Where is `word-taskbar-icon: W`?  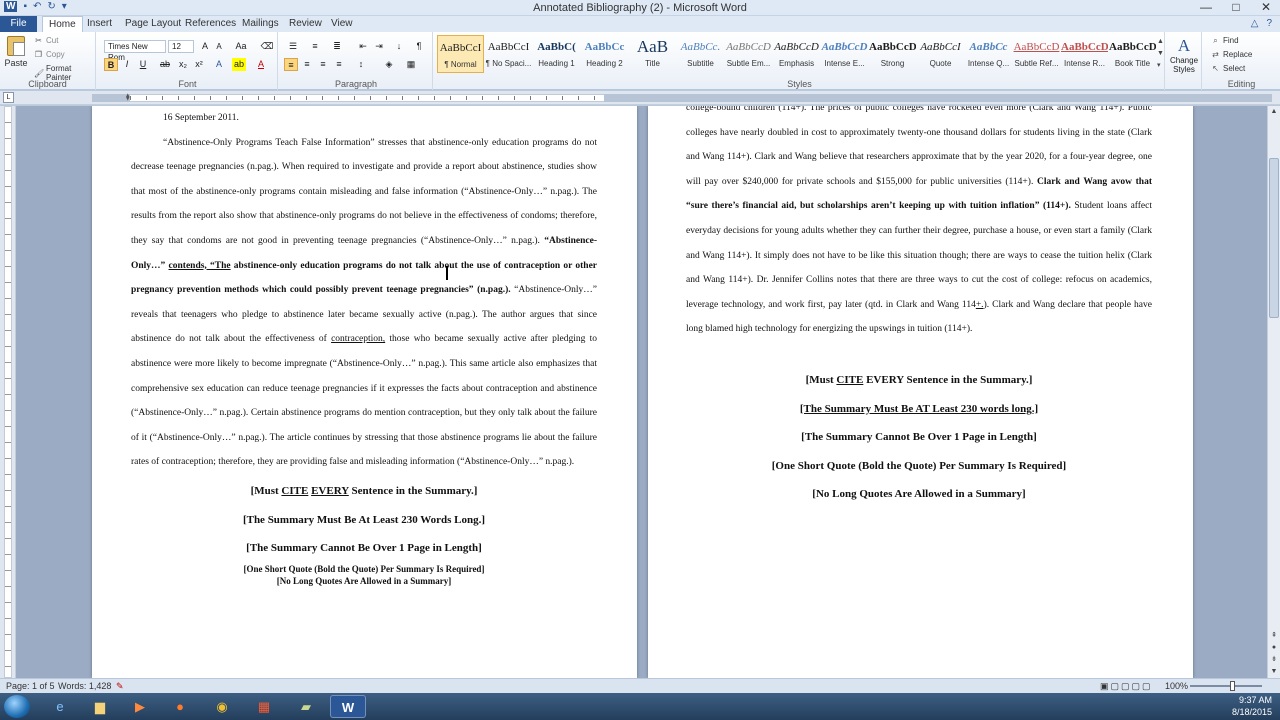
word-taskbar-icon: W is located at coordinates (348, 706).